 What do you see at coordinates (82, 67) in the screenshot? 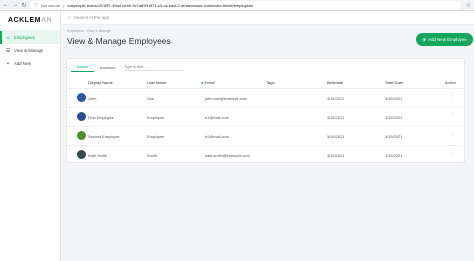
I see `tab-active: Active` at bounding box center [82, 67].